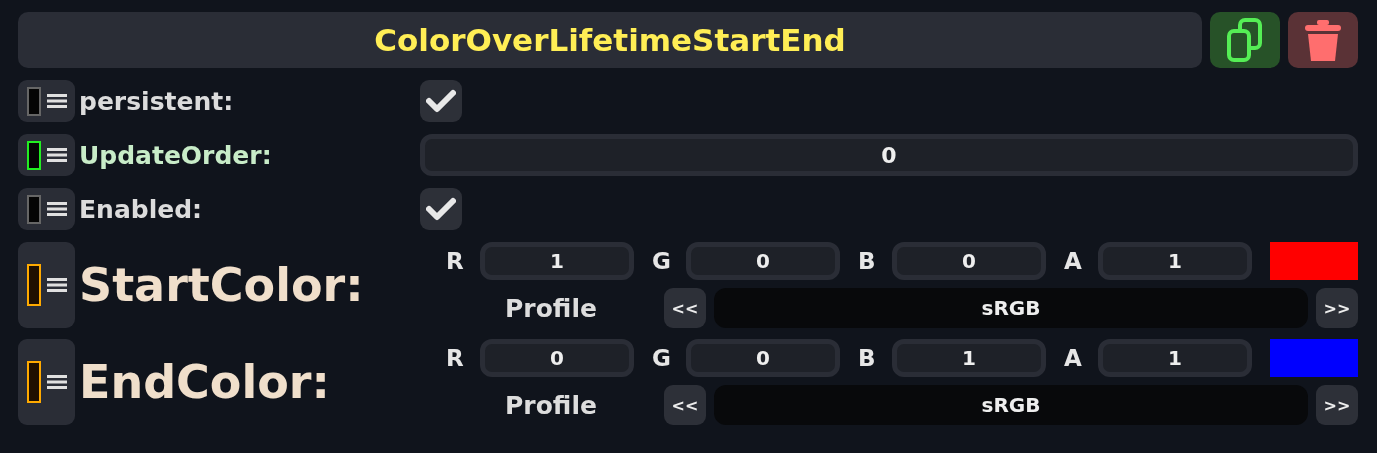  What do you see at coordinates (156, 101) in the screenshot?
I see `property-label: persistent:` at bounding box center [156, 101].